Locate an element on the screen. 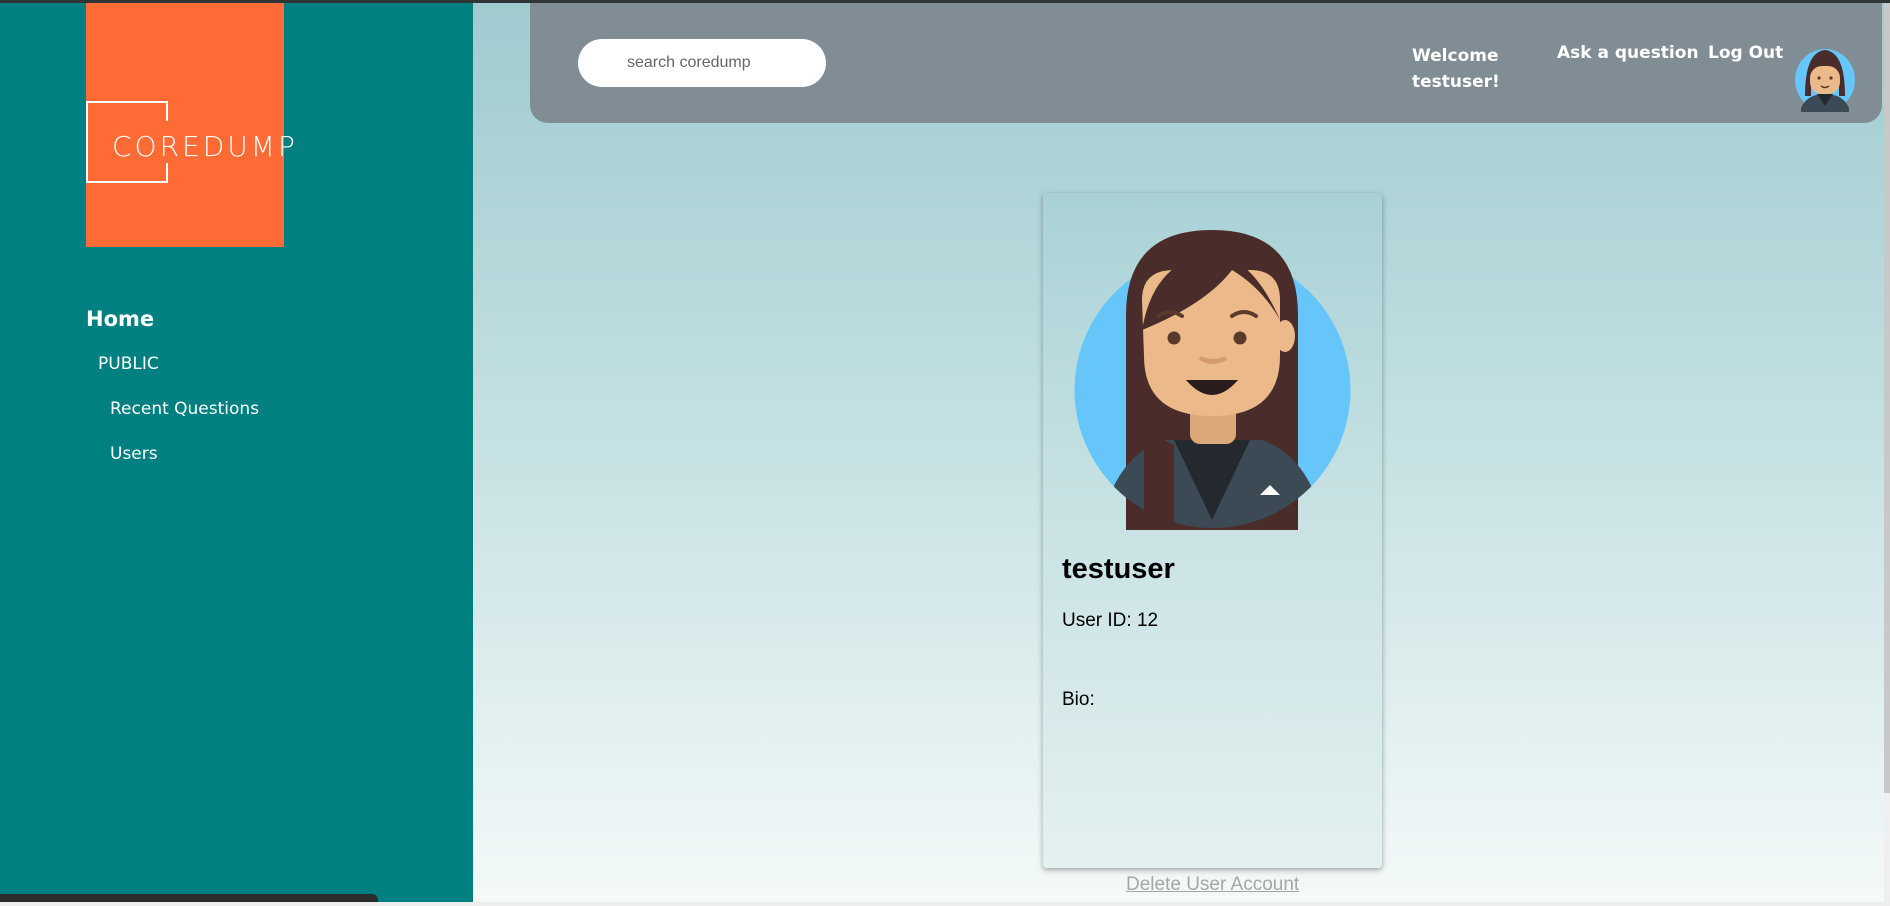 Image resolution: width=1890 pixels, height=906 pixels. search-input is located at coordinates (702, 63).